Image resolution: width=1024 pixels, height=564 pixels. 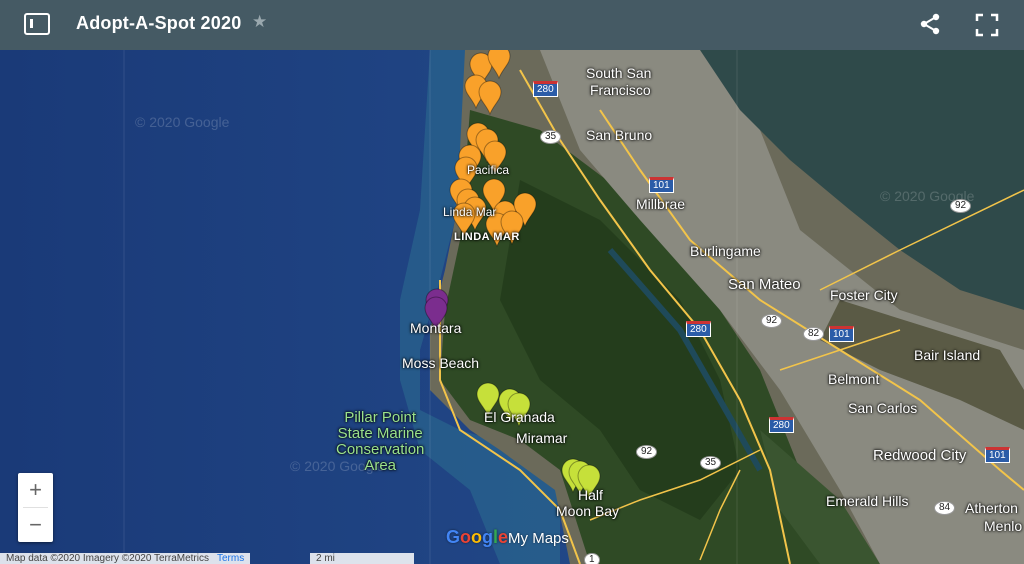 What do you see at coordinates (592, 558) in the screenshot?
I see `highway-shield: 1` at bounding box center [592, 558].